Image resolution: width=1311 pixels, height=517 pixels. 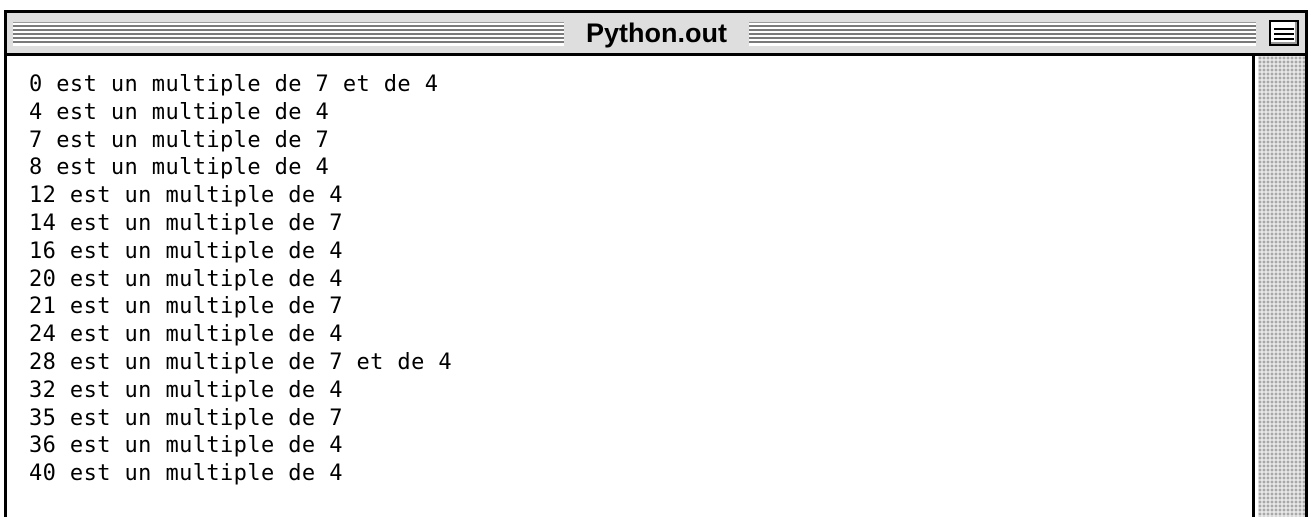 I want to click on output-line: 16 est un multiple de 4, so click(x=186, y=251).